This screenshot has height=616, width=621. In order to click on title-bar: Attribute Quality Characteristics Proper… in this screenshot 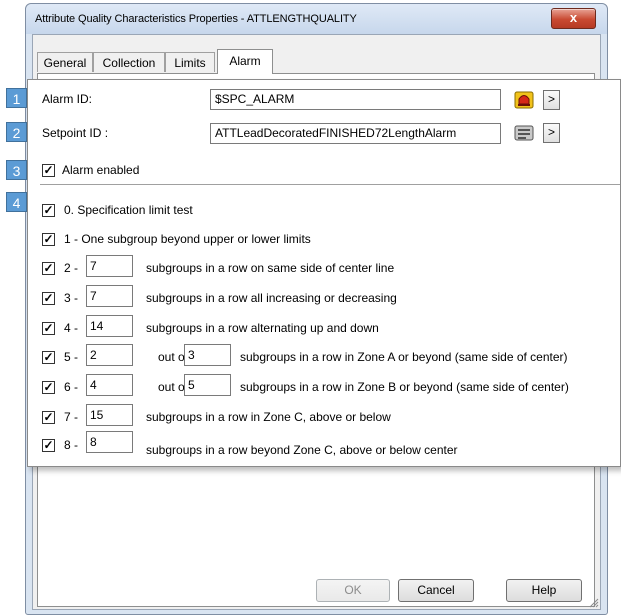, I will do `click(316, 19)`.